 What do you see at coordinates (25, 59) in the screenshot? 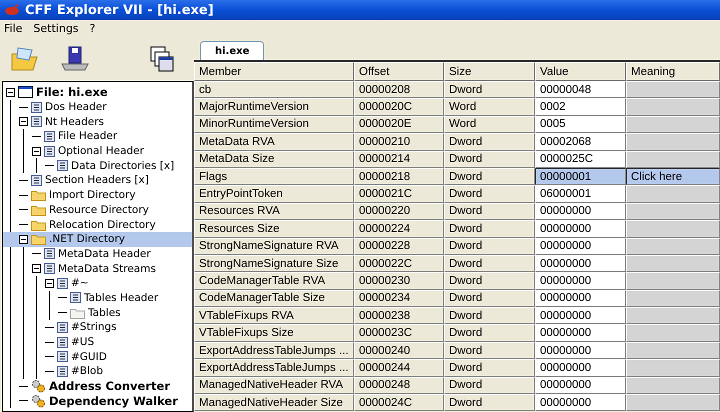
I see `open-folder-icon` at bounding box center [25, 59].